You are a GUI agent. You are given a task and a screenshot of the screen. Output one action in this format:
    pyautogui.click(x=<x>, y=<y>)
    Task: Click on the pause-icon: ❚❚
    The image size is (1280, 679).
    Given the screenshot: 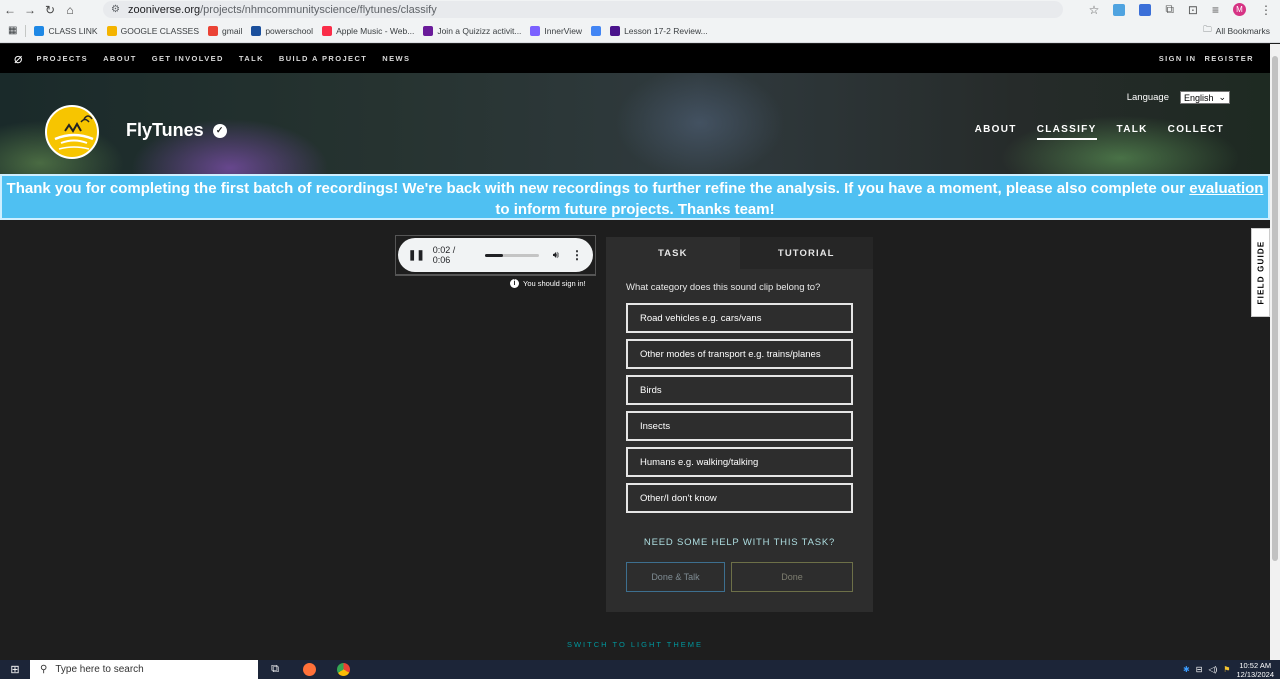 What is the action you would take?
    pyautogui.click(x=416, y=255)
    